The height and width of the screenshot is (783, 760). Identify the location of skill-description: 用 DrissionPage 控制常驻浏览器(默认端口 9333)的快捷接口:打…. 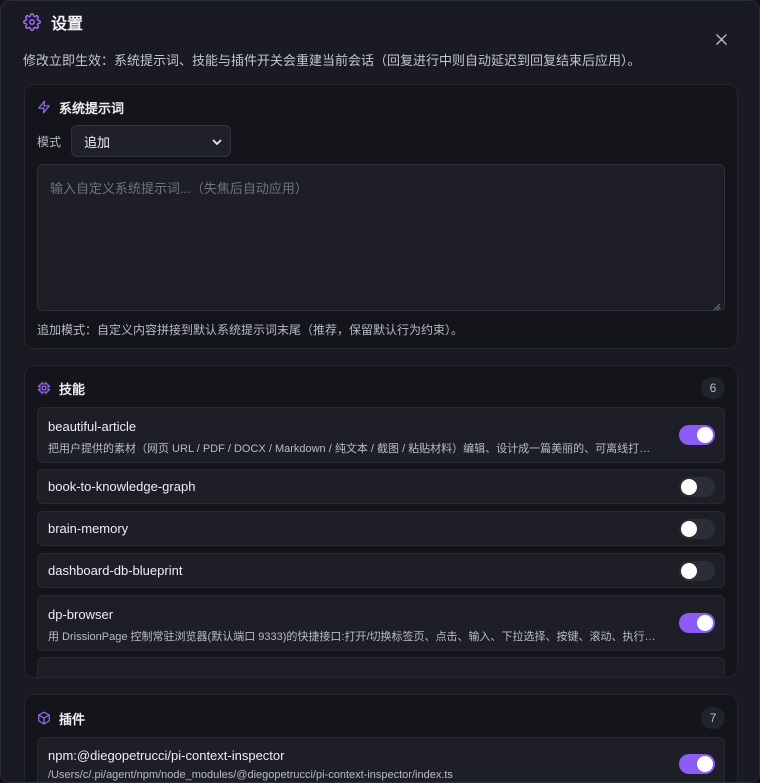
(353, 637).